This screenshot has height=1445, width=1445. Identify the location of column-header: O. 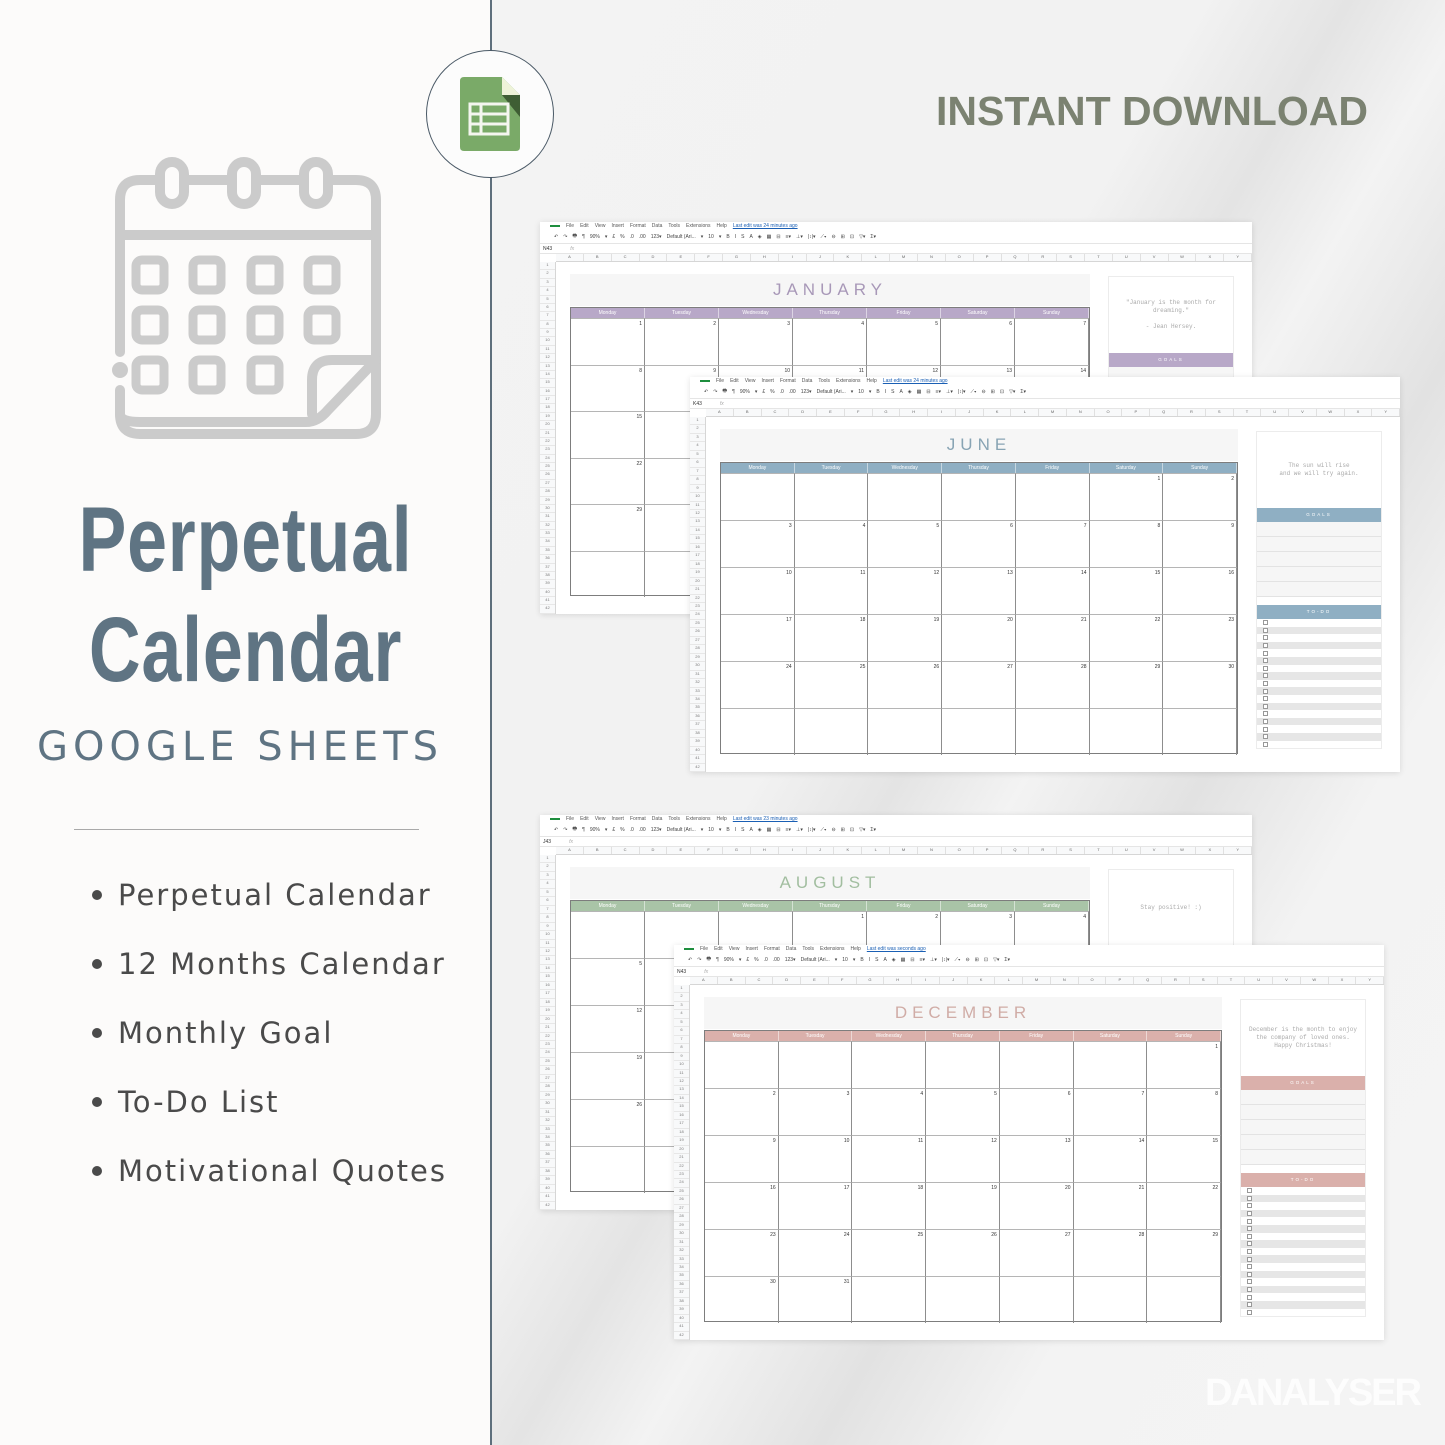
(1109, 412).